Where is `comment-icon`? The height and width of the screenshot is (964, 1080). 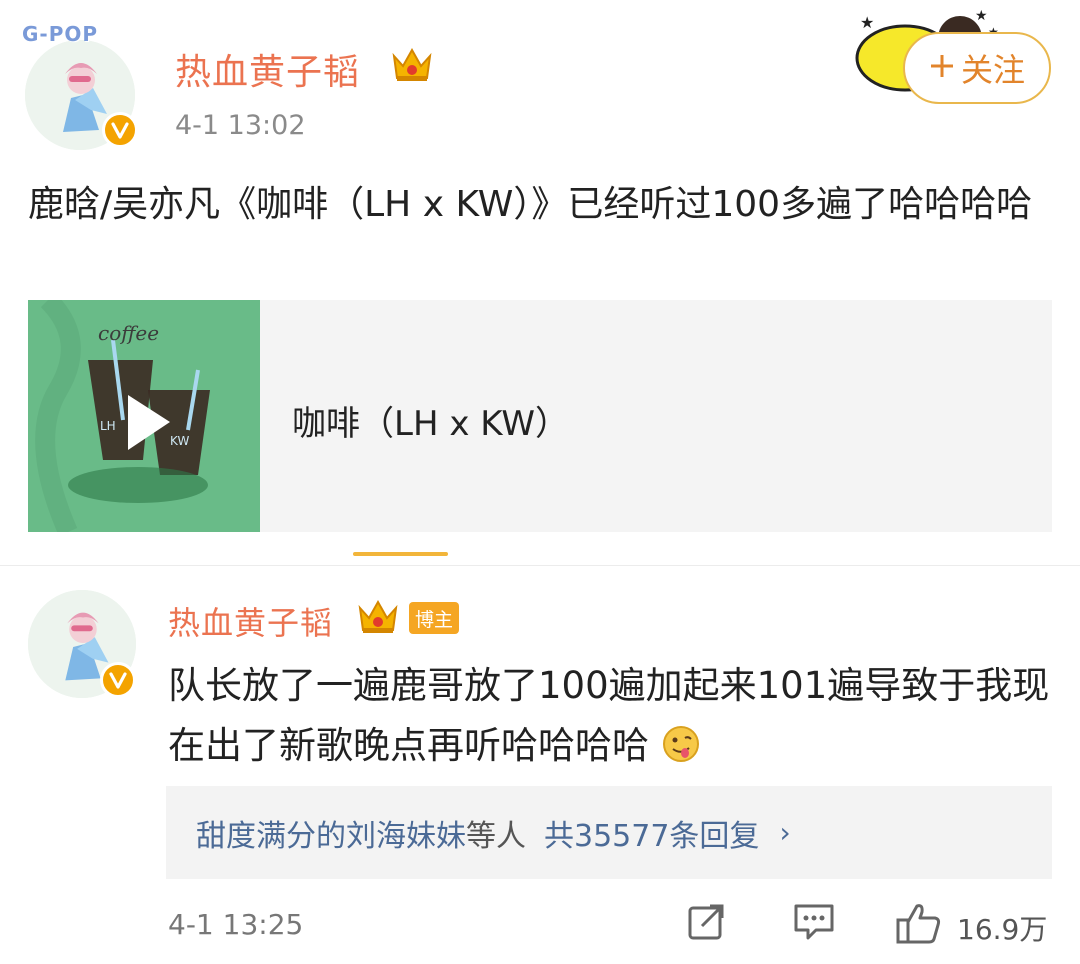
comment-icon is located at coordinates (814, 923).